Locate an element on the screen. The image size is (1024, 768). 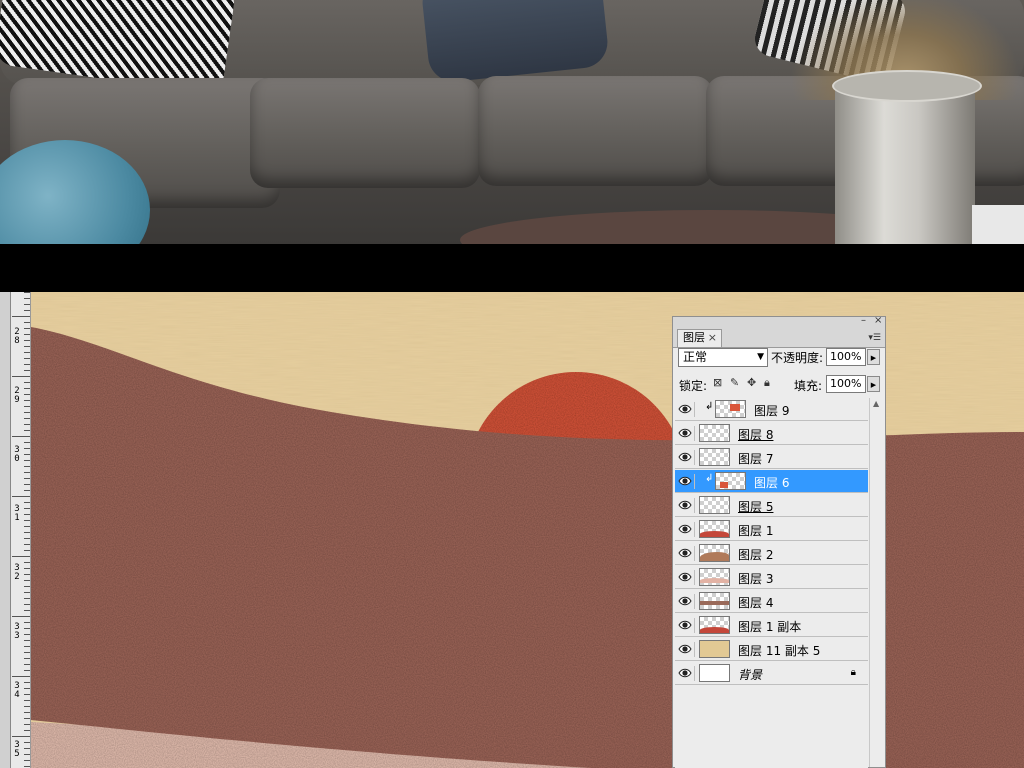
layer-row: 图层 2 is located at coordinates (771, 553).